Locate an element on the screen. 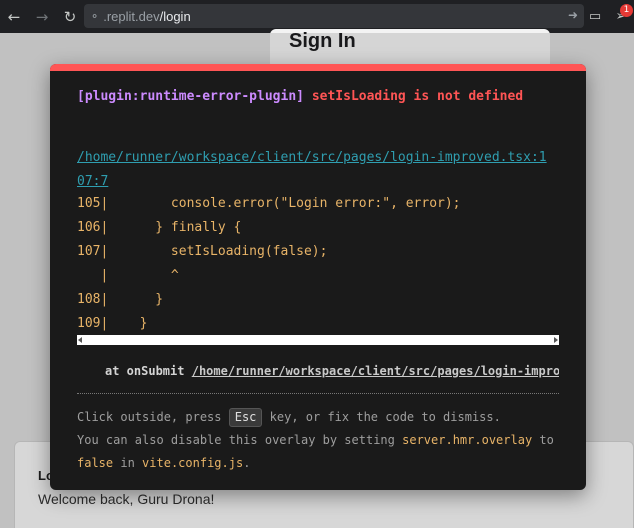 The width and height of the screenshot is (634, 528). code-line: | ^ is located at coordinates (128, 275).